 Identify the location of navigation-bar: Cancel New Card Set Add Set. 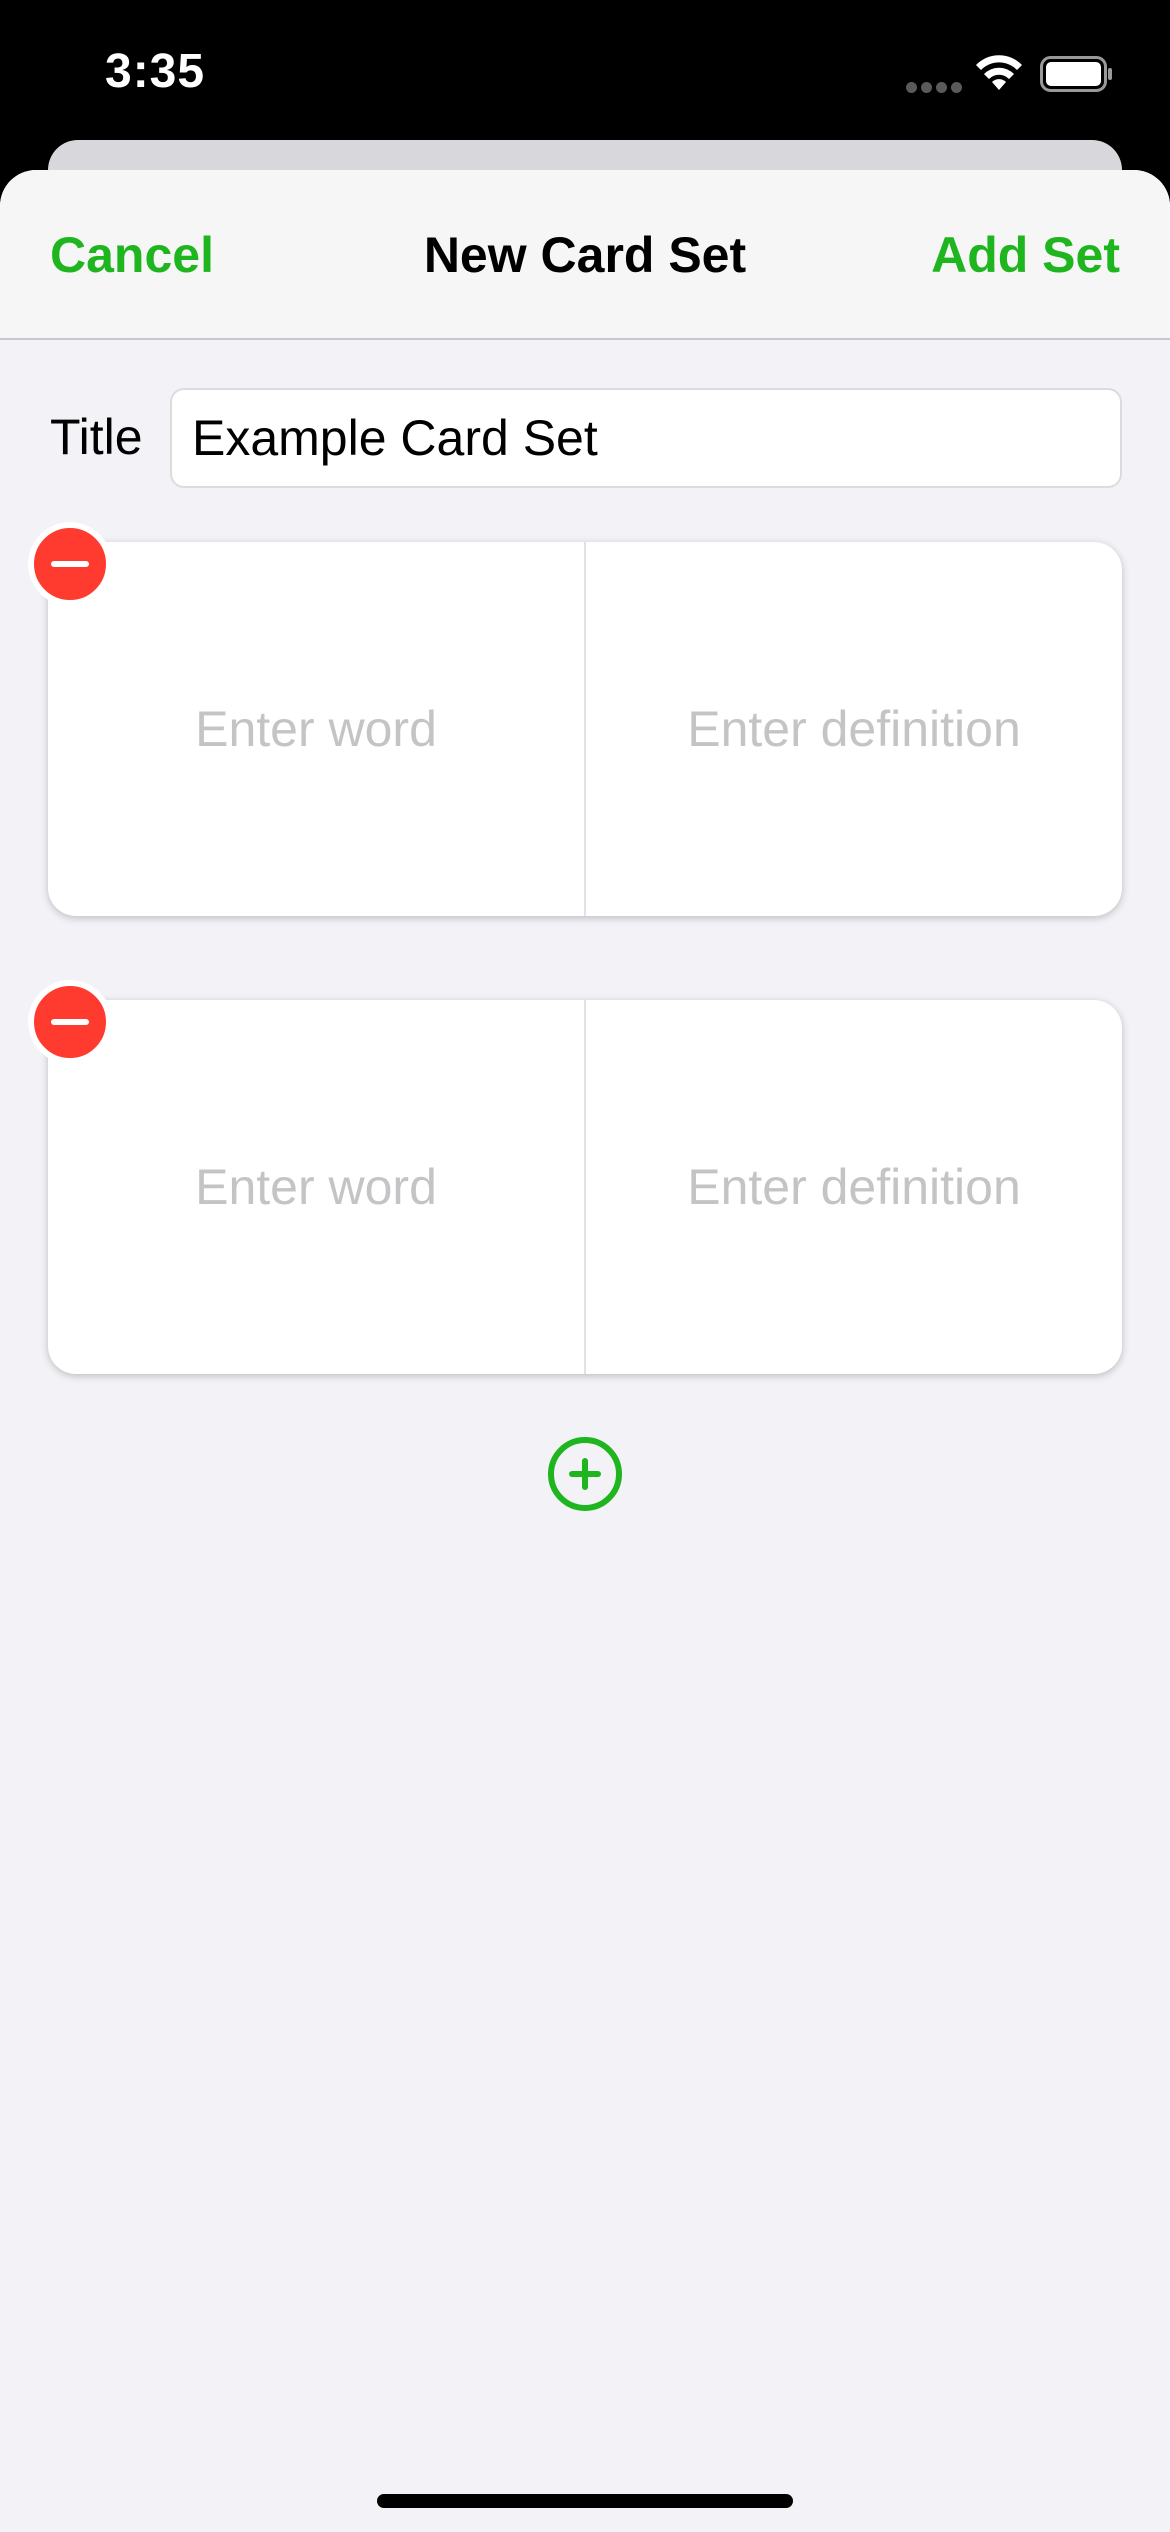
(585, 255).